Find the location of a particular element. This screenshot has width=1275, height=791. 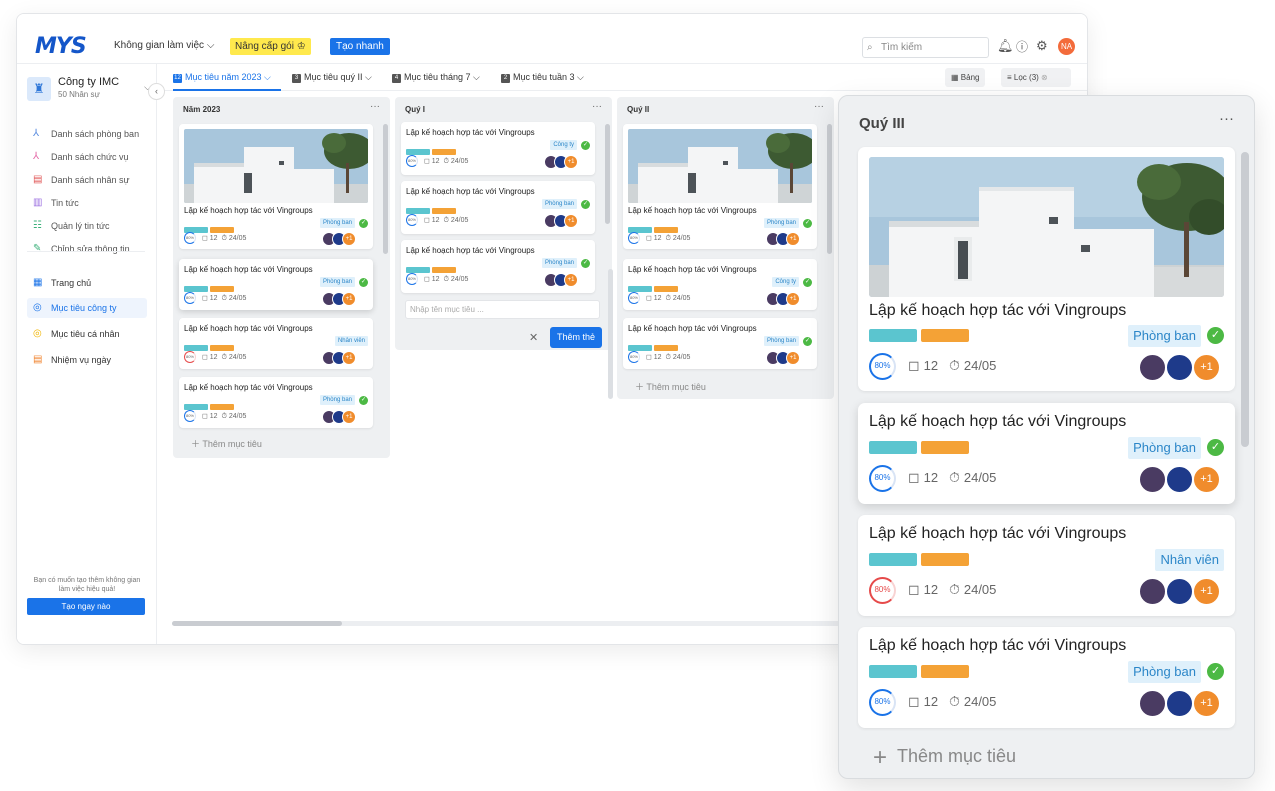

sidebar-item-label: Mục tiêu công ty is located at coordinates (84, 308).